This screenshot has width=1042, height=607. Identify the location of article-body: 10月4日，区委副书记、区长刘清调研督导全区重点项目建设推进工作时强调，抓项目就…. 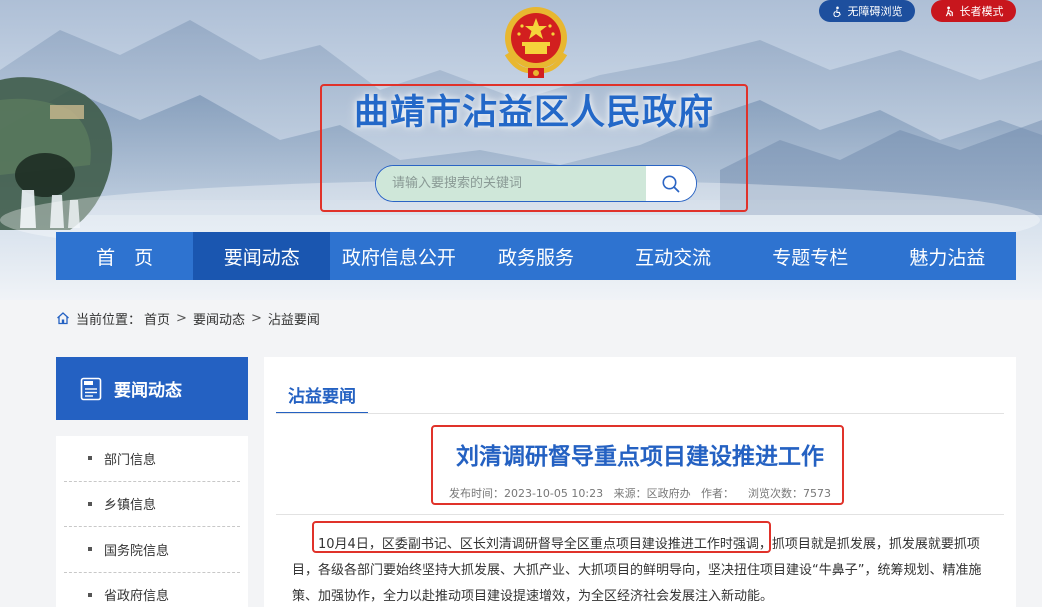
(637, 570).